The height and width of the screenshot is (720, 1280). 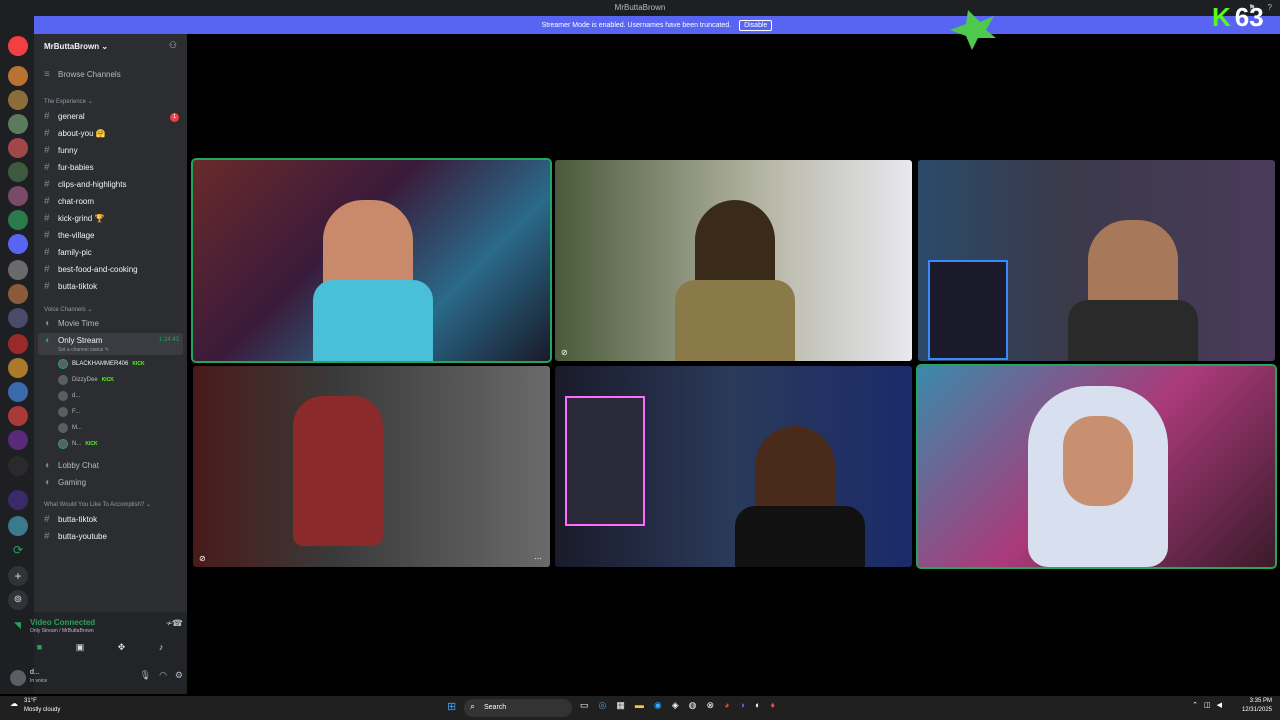 I want to click on search-box: ⌕ Search, so click(x=518, y=708).